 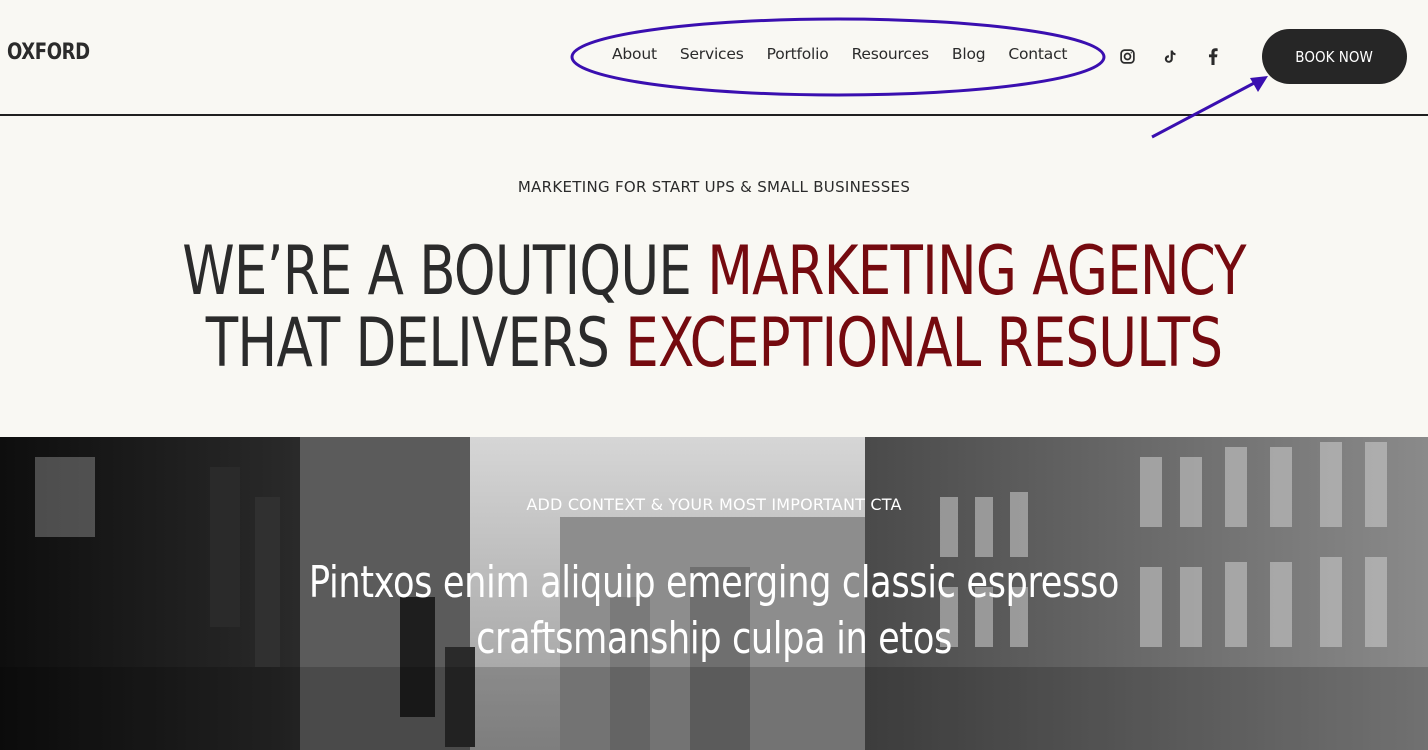 What do you see at coordinates (798, 54) in the screenshot?
I see `nav-portfolio: Portfolio` at bounding box center [798, 54].